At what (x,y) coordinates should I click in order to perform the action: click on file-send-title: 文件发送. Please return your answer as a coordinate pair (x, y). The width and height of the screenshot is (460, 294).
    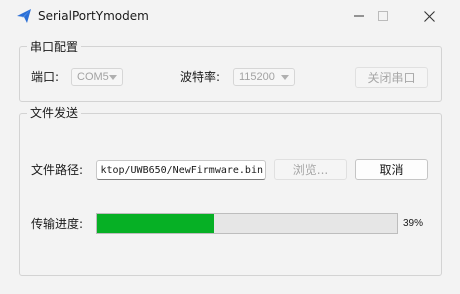
    Looking at the image, I should click on (54, 113).